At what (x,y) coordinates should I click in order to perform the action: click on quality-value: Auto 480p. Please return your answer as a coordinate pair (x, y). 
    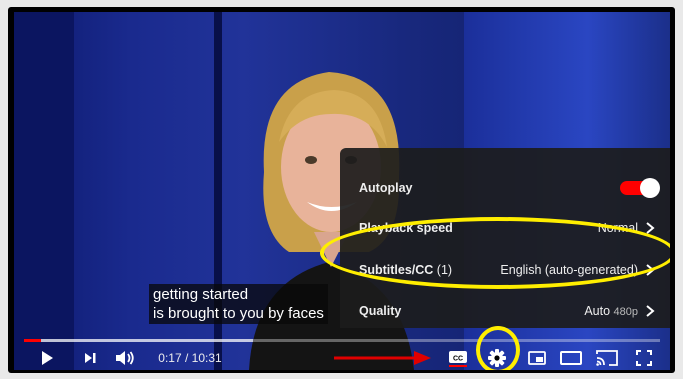
    Looking at the image, I should click on (611, 311).